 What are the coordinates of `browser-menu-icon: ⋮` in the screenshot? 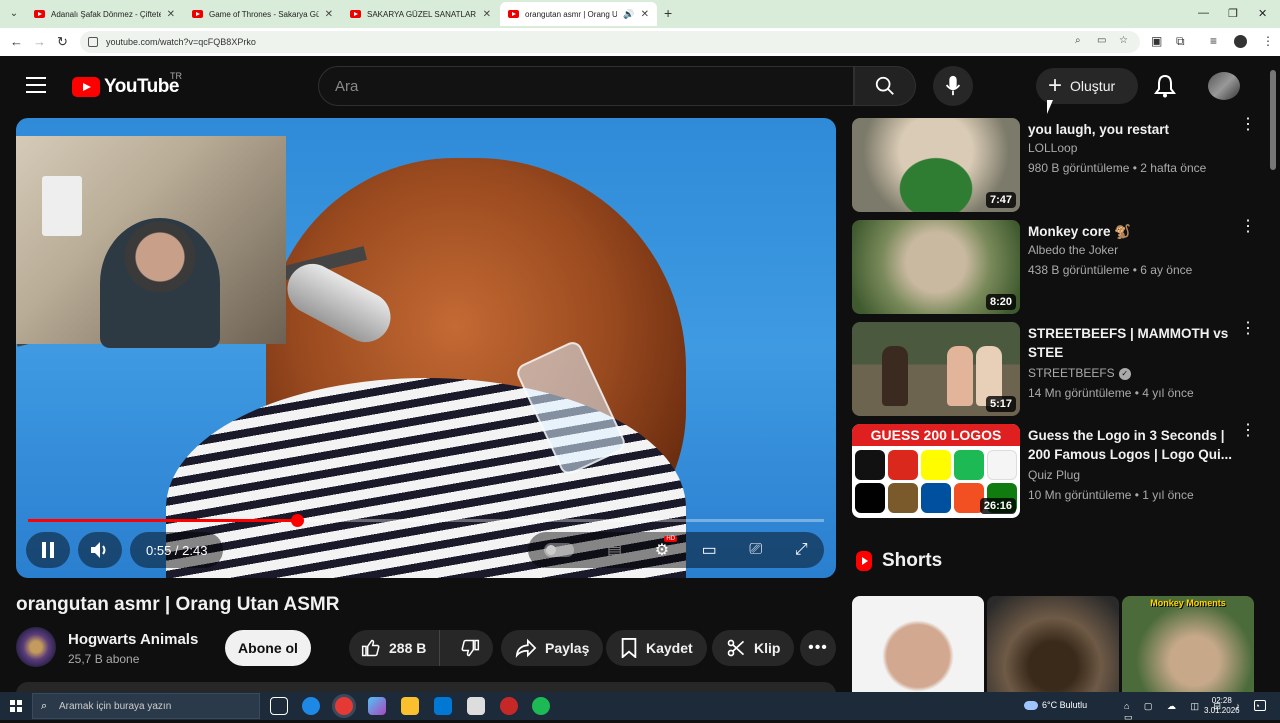 It's located at (1268, 41).